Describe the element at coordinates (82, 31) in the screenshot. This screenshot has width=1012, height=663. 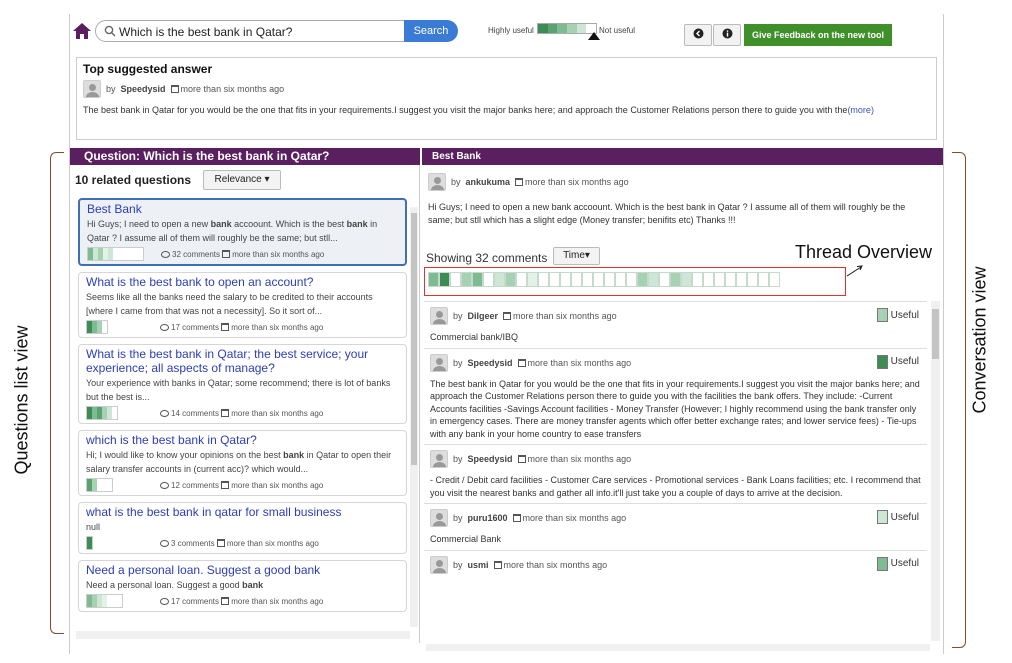
I see `home-icon` at that location.